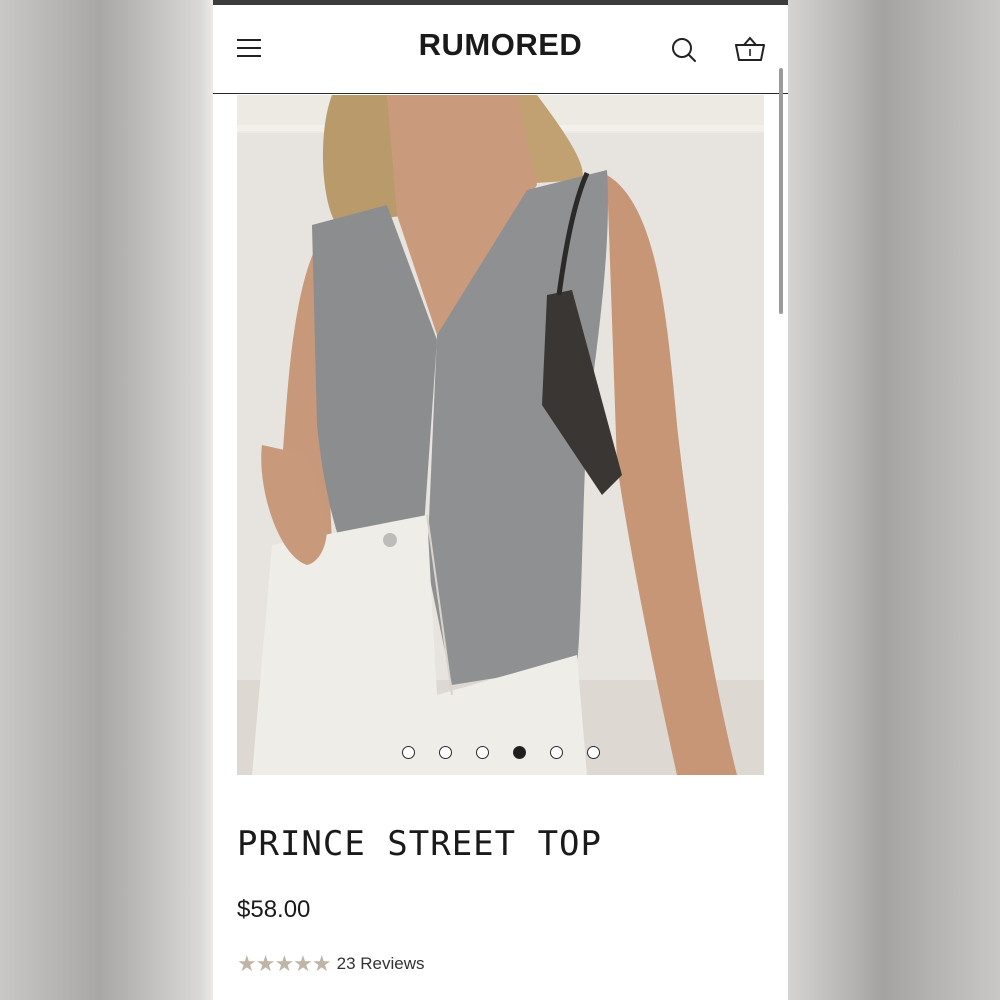 This screenshot has width=1000, height=1000. I want to click on product-rating: ★★★★★ 23 Reviews, so click(331, 964).